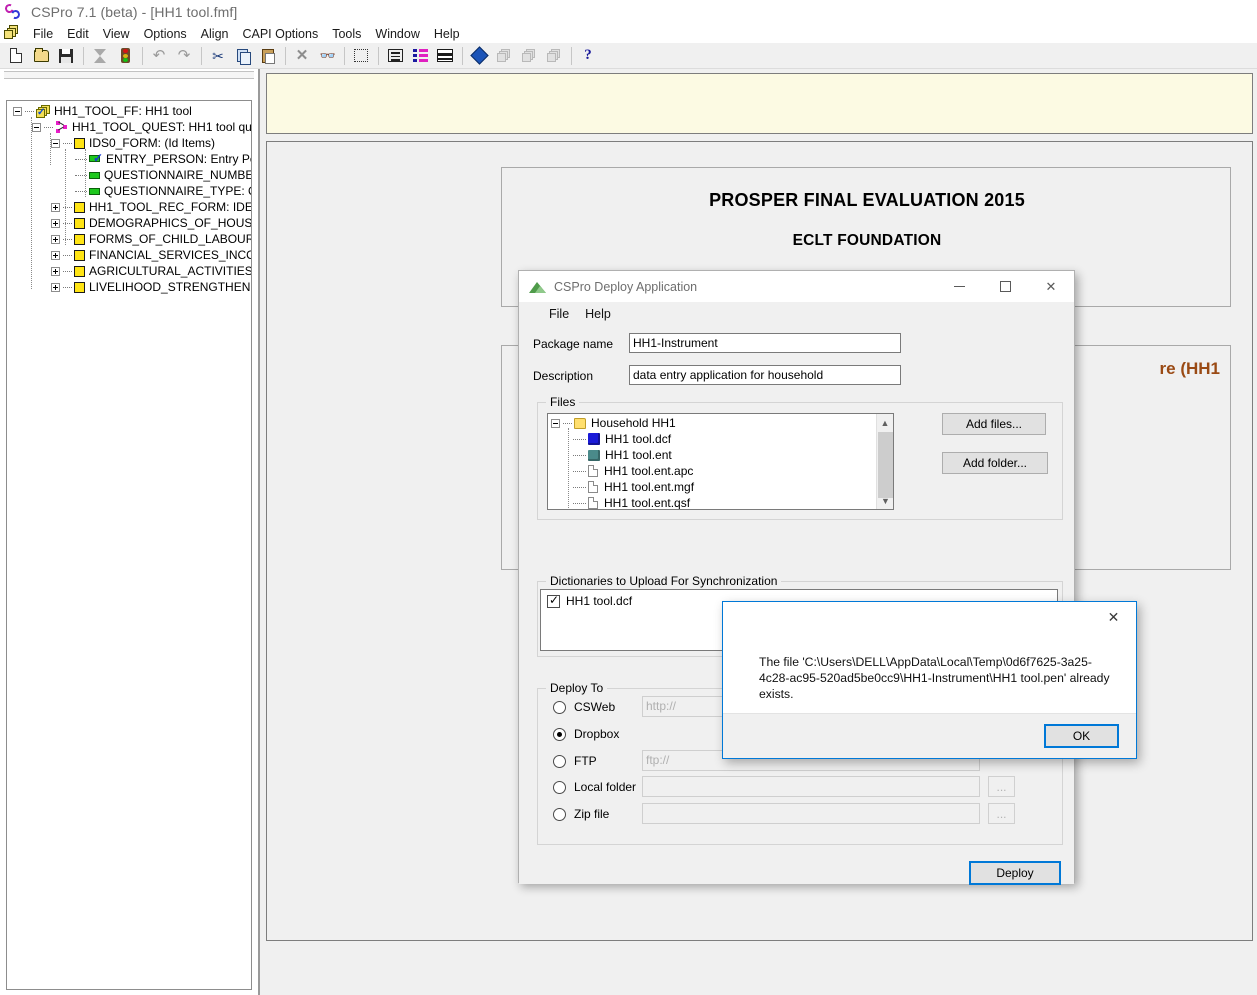  What do you see at coordinates (129, 271) in the screenshot?
I see `tree-node-agricultural-activities: AGRICULTURAL_ACTIVITIES_AS` at bounding box center [129, 271].